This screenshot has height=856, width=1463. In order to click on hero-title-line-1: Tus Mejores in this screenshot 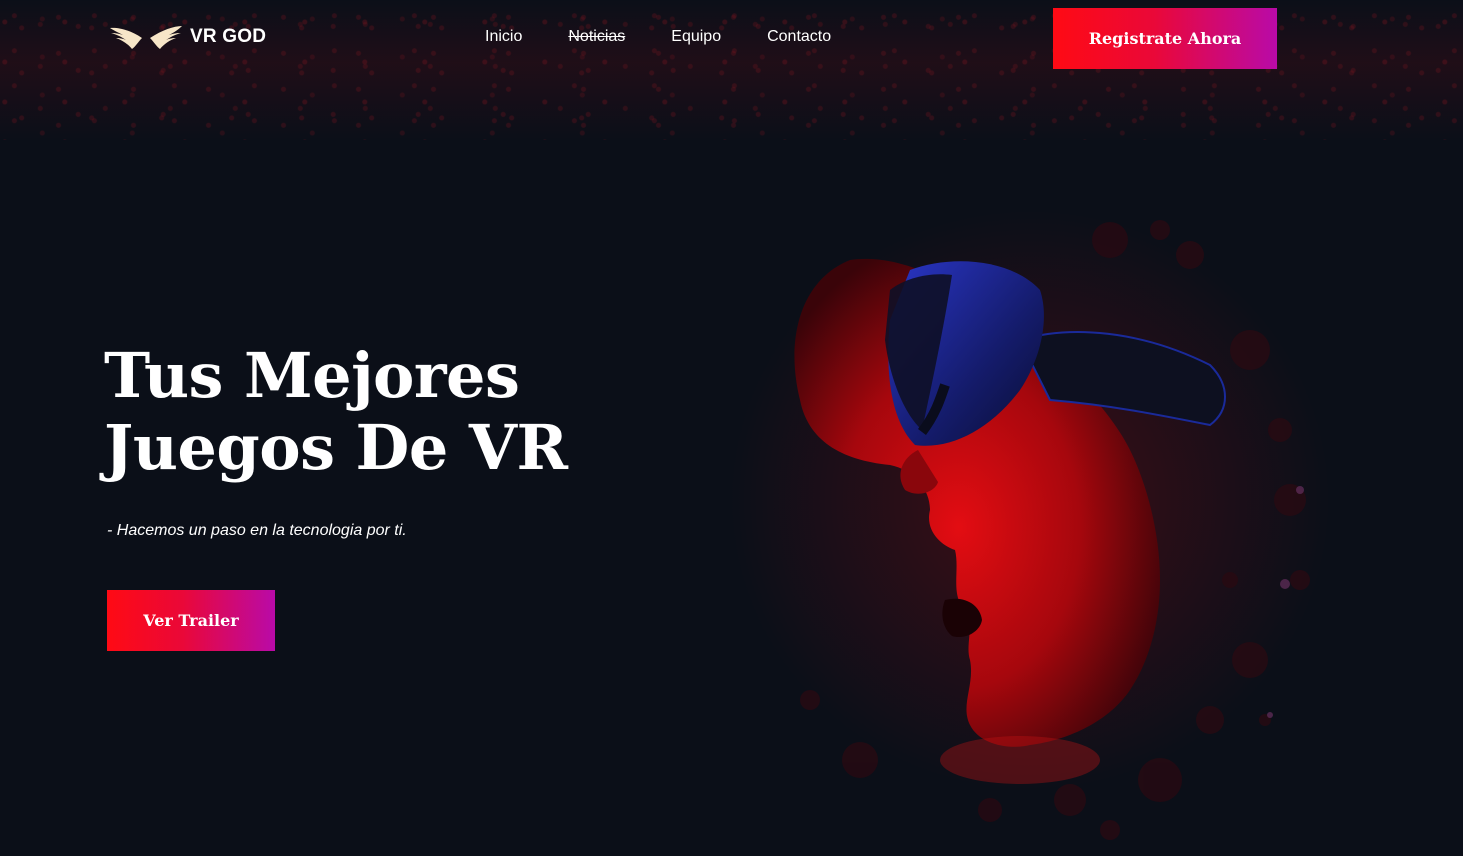, I will do `click(312, 375)`.